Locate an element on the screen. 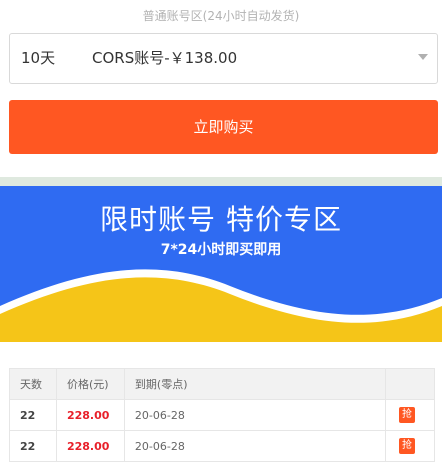  divider is located at coordinates (221, 181).